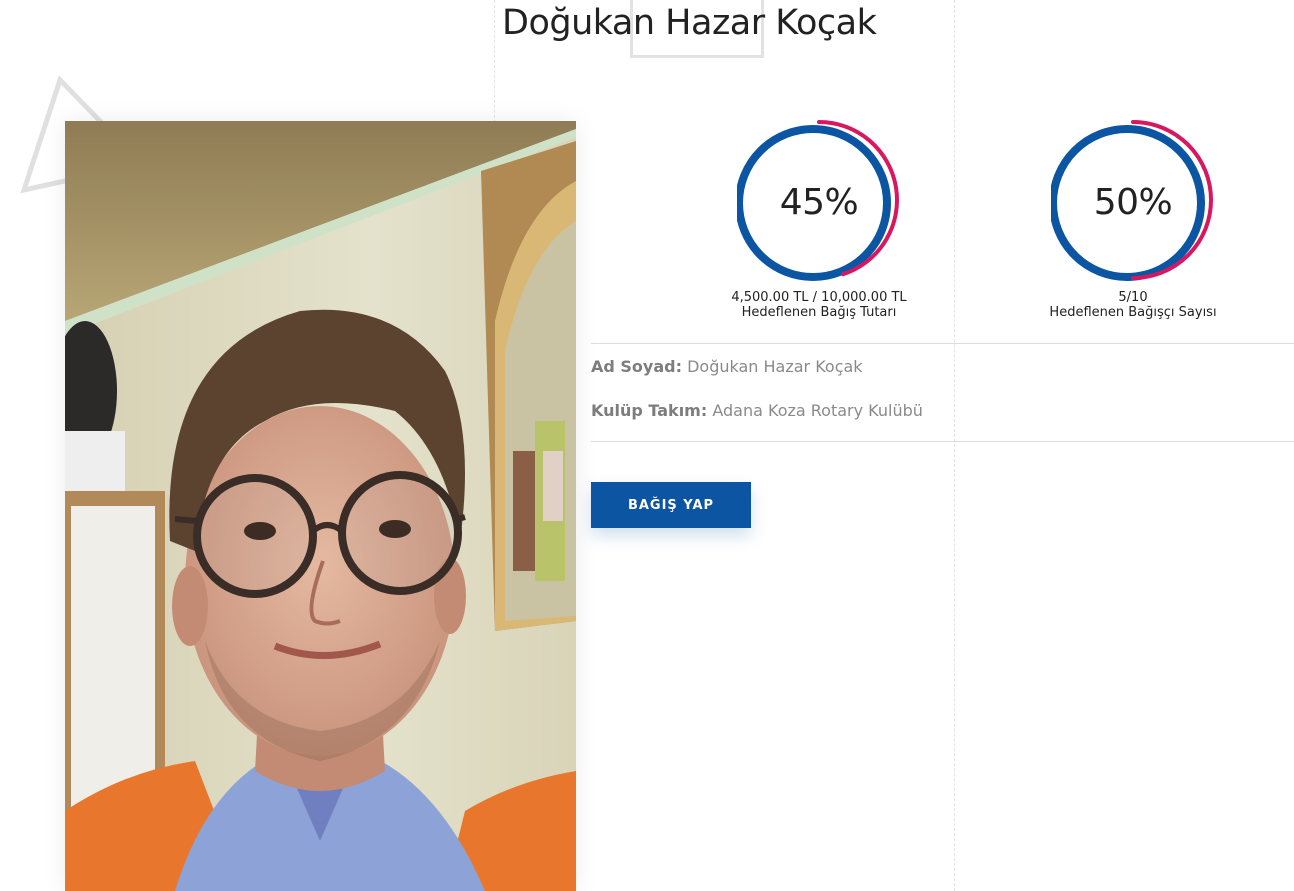 Image resolution: width=1294 pixels, height=891 pixels. What do you see at coordinates (775, 366) in the screenshot?
I see `name-value: Doğukan Hazar Koçak` at bounding box center [775, 366].